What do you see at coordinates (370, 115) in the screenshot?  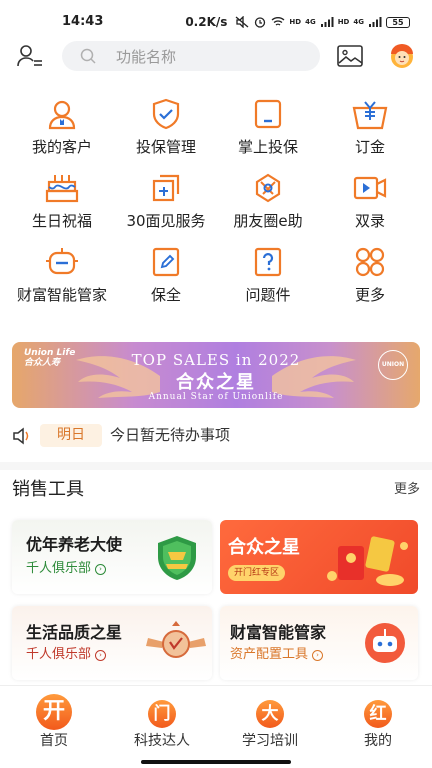 I see `yen-deposit-icon` at bounding box center [370, 115].